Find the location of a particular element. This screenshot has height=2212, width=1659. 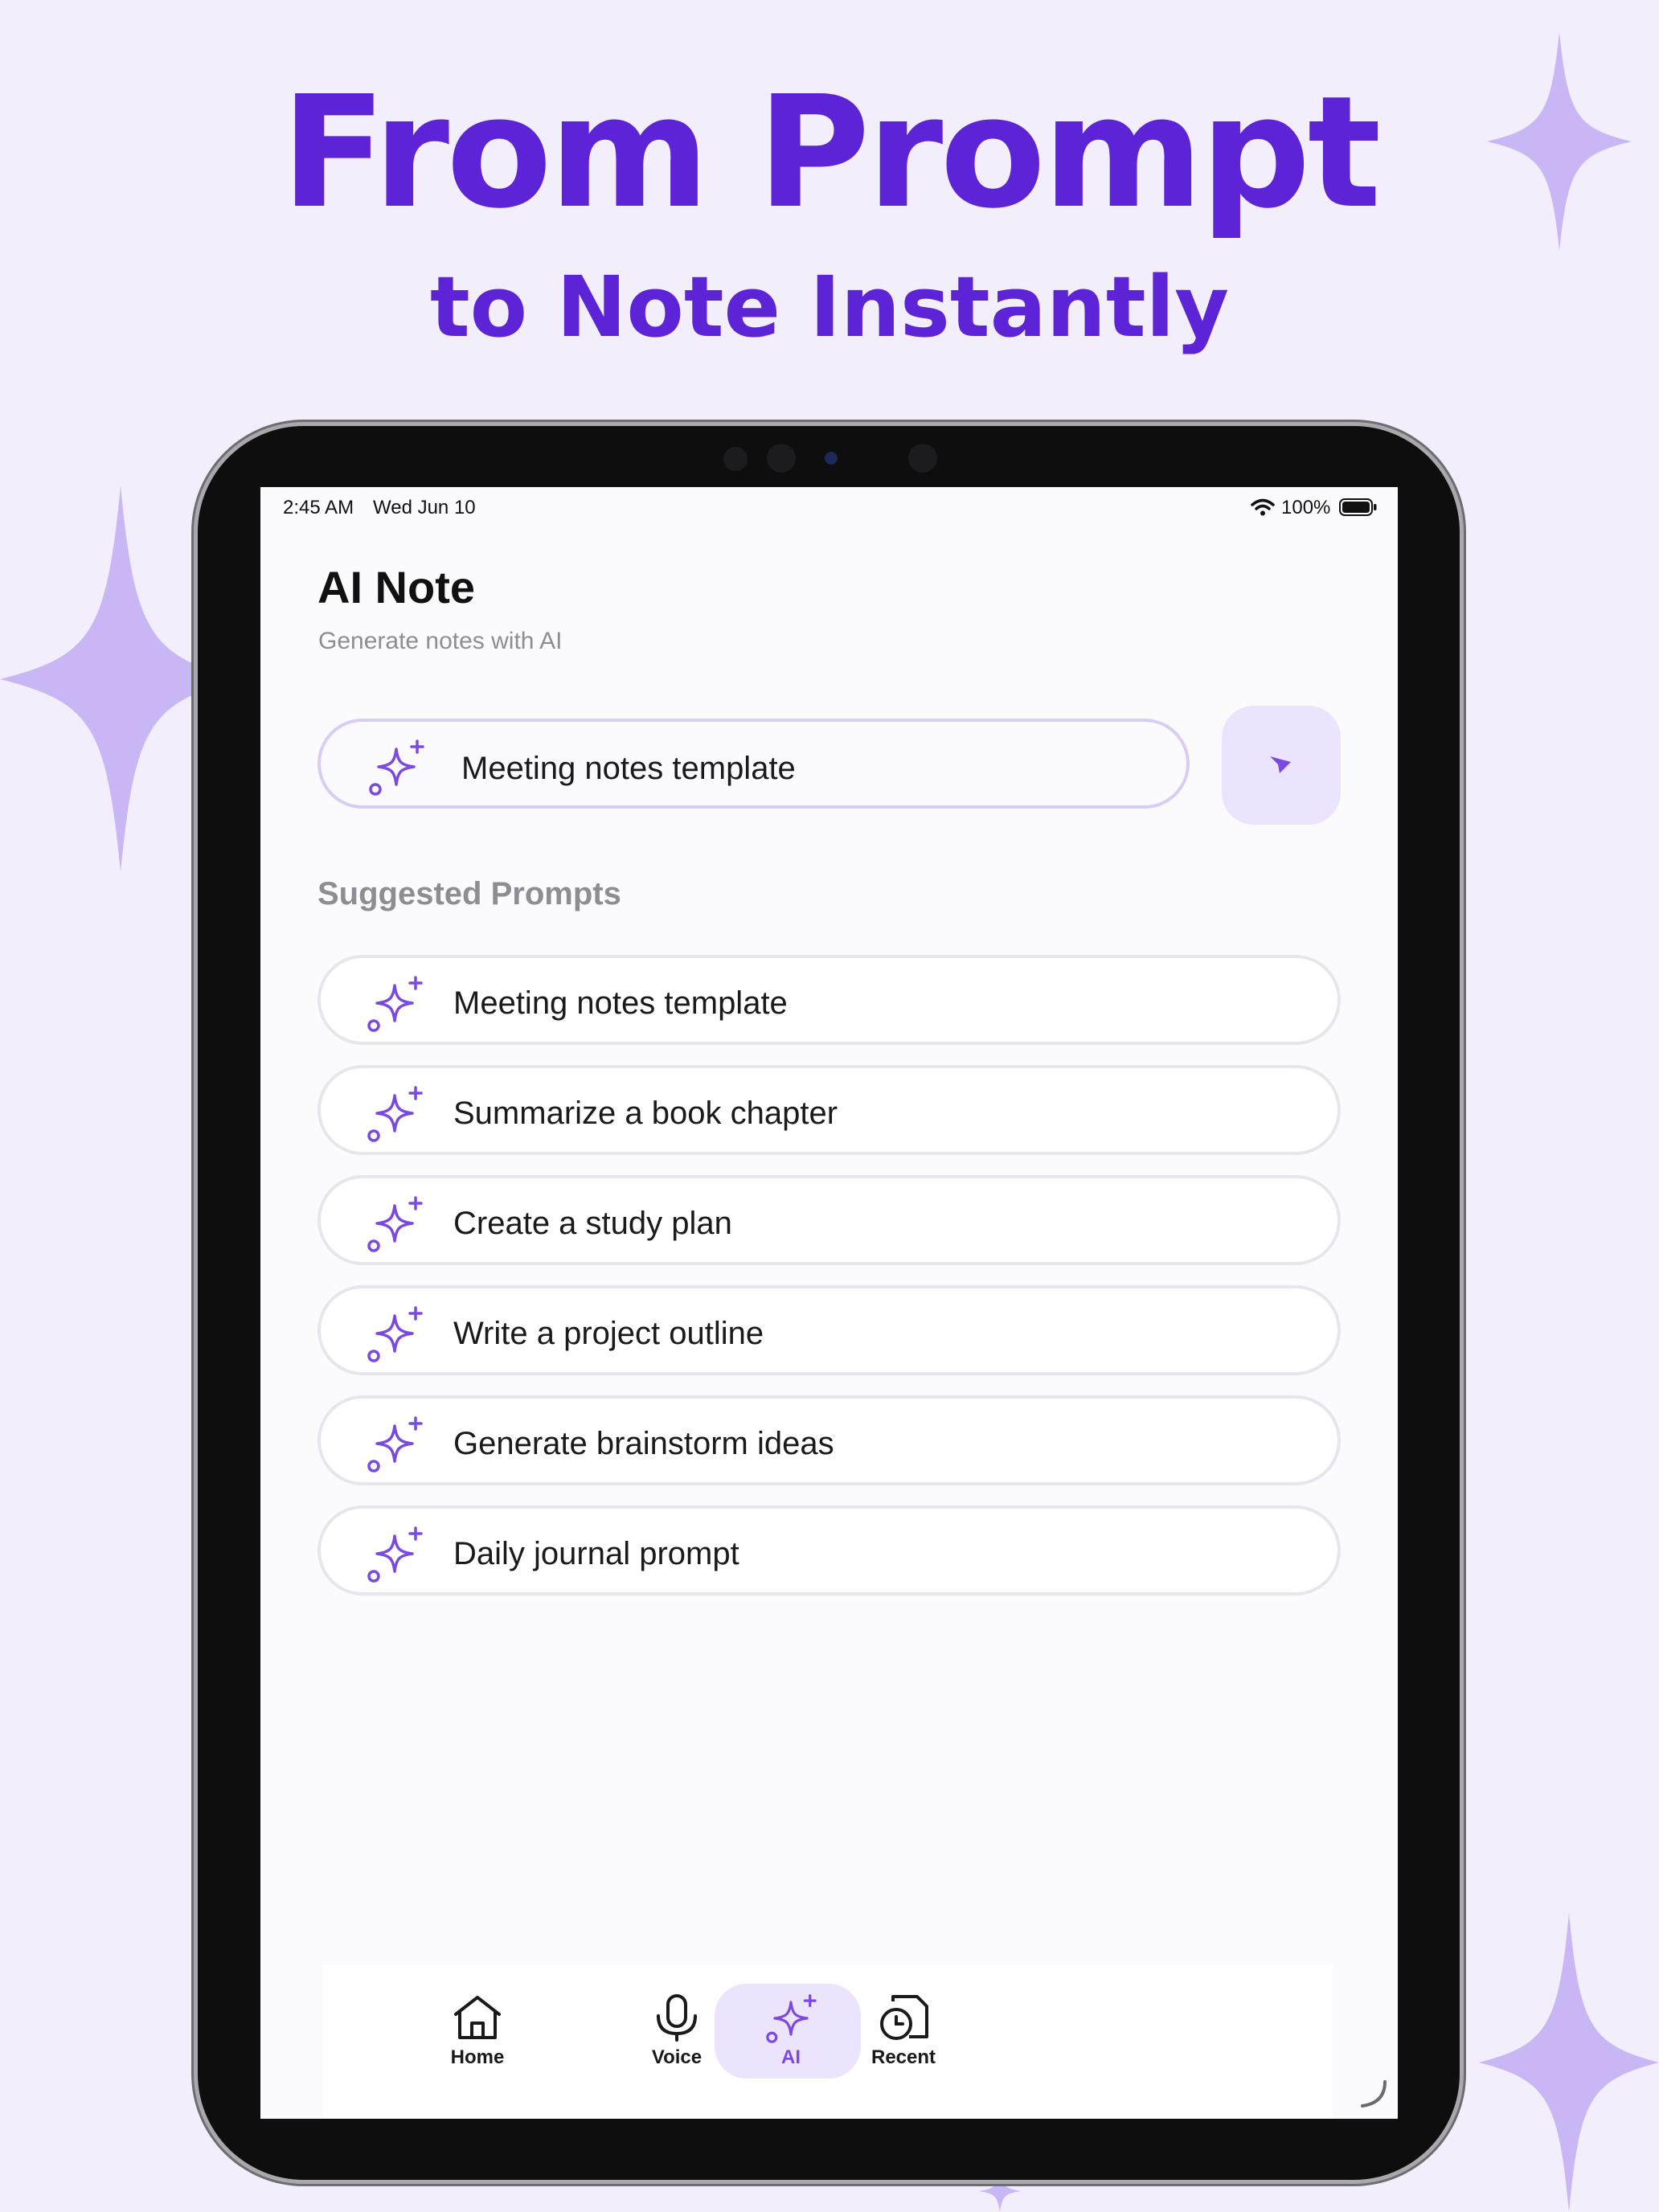

battery-percent: 100% is located at coordinates (1306, 507).